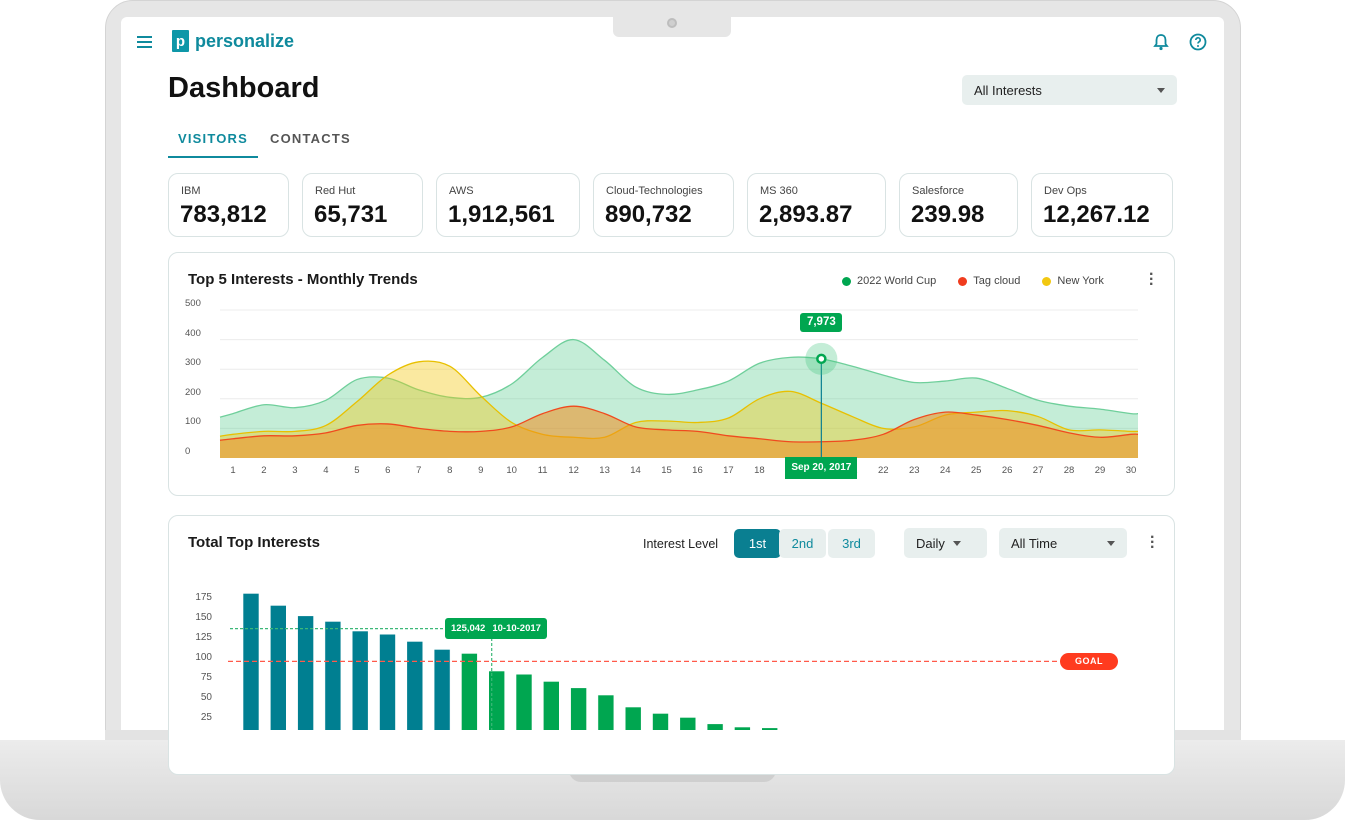 Image resolution: width=1345 pixels, height=820 pixels. Describe the element at coordinates (213, 138) in the screenshot. I see `tab-label: VISITORS` at that location.